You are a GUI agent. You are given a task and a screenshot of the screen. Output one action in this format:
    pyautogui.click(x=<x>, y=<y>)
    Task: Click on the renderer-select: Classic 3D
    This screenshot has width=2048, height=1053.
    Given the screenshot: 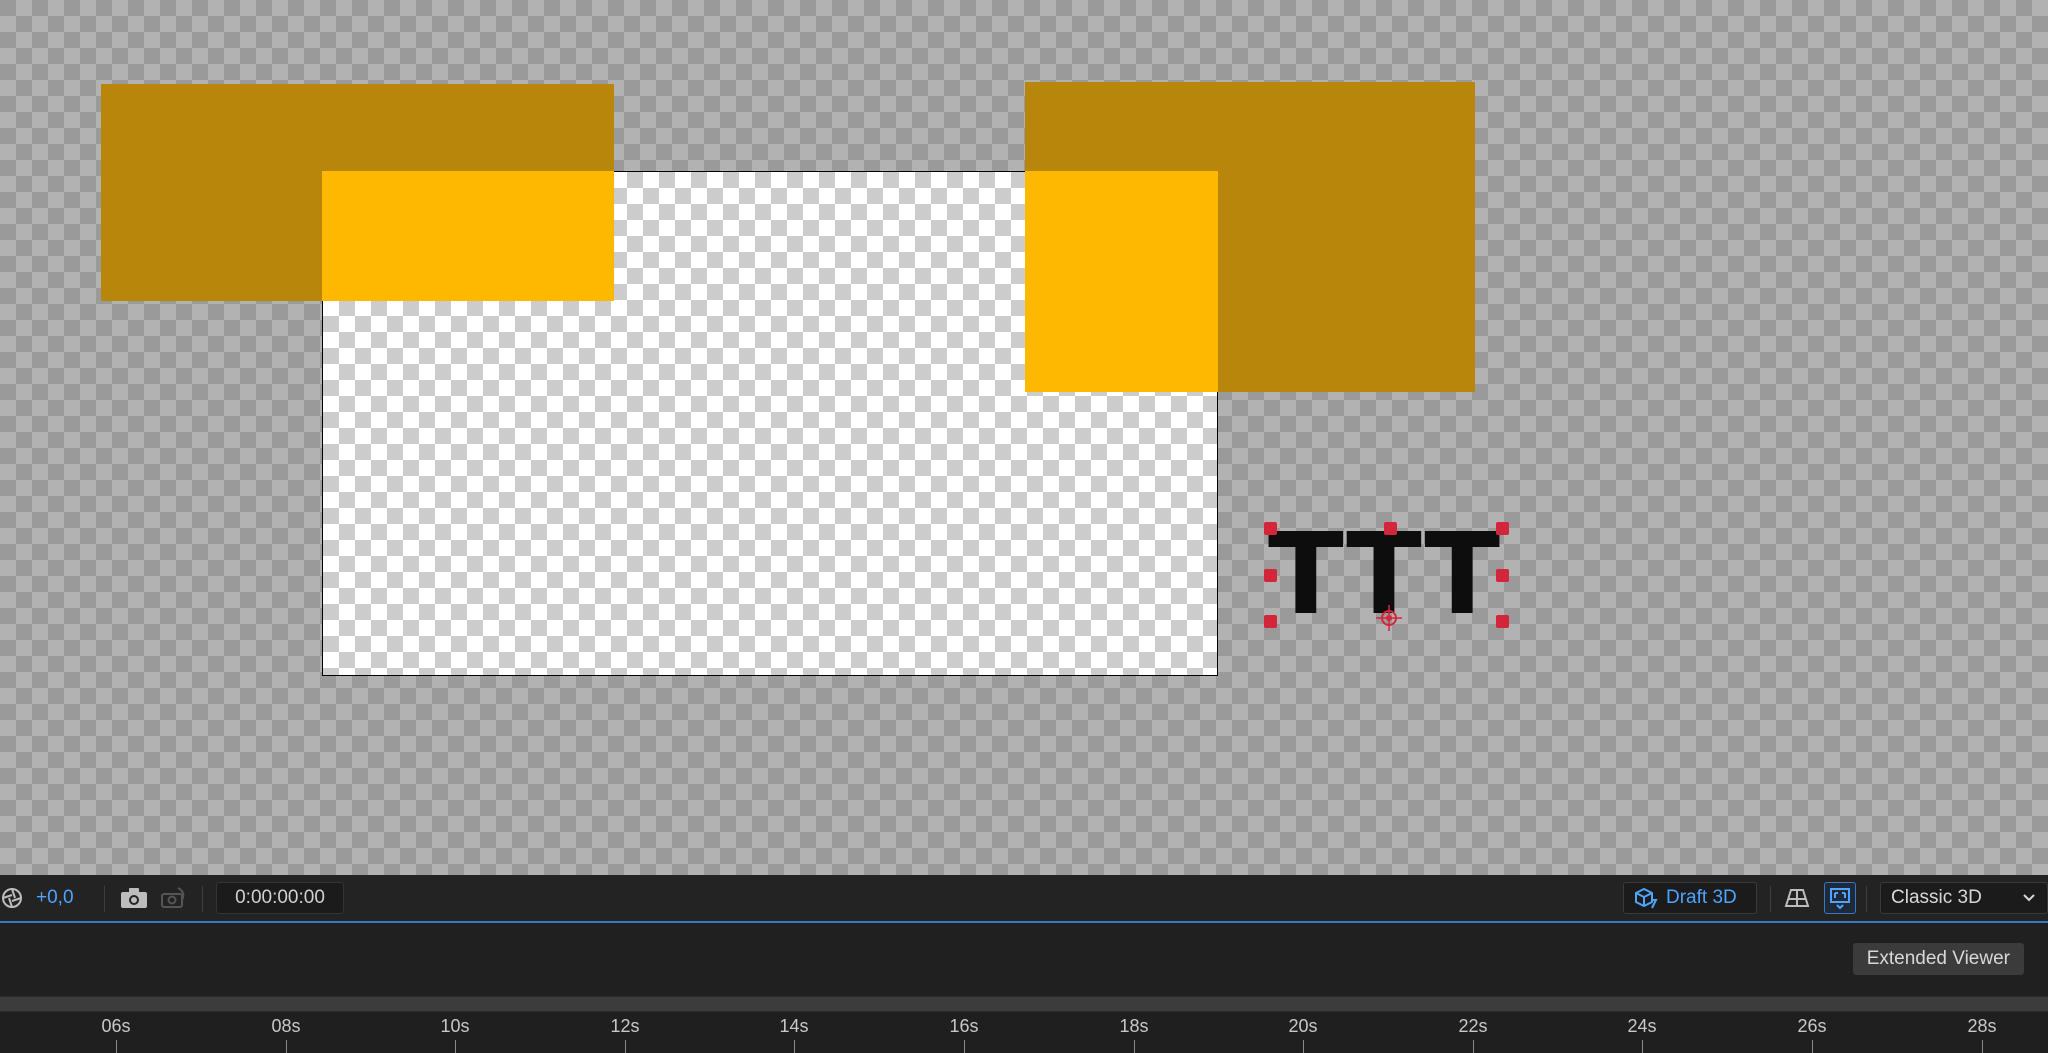 What is the action you would take?
    pyautogui.click(x=1964, y=898)
    